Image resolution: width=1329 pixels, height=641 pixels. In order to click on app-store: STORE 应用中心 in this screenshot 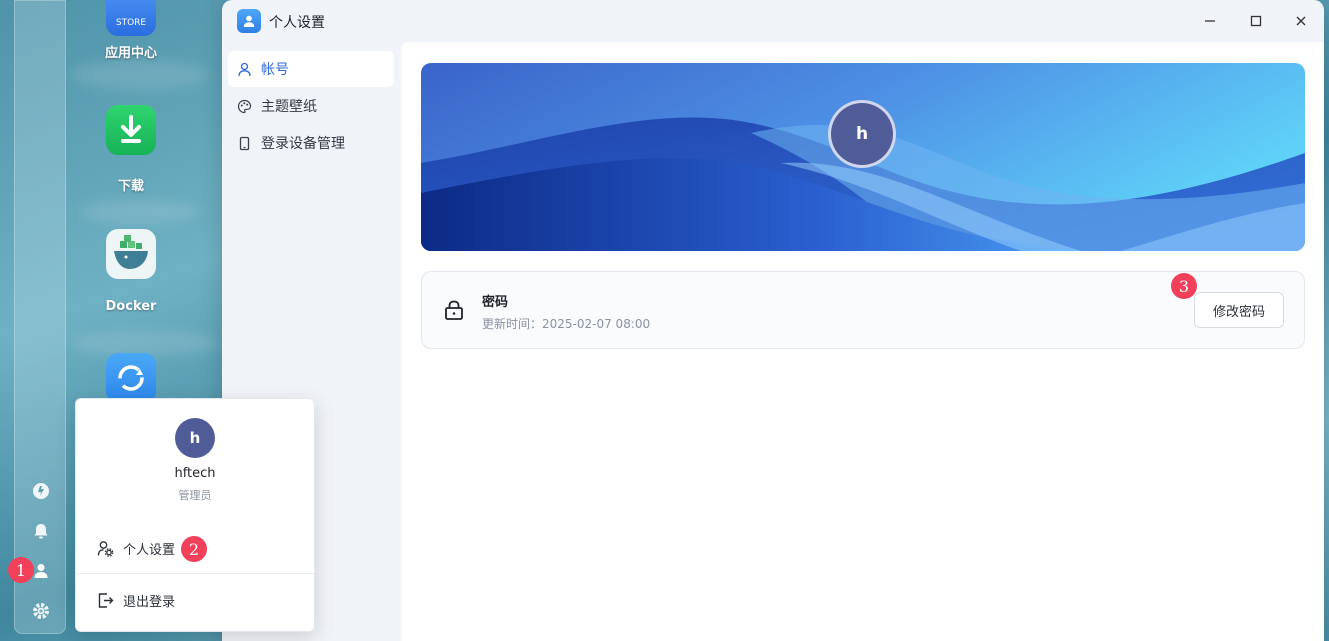, I will do `click(131, 30)`.